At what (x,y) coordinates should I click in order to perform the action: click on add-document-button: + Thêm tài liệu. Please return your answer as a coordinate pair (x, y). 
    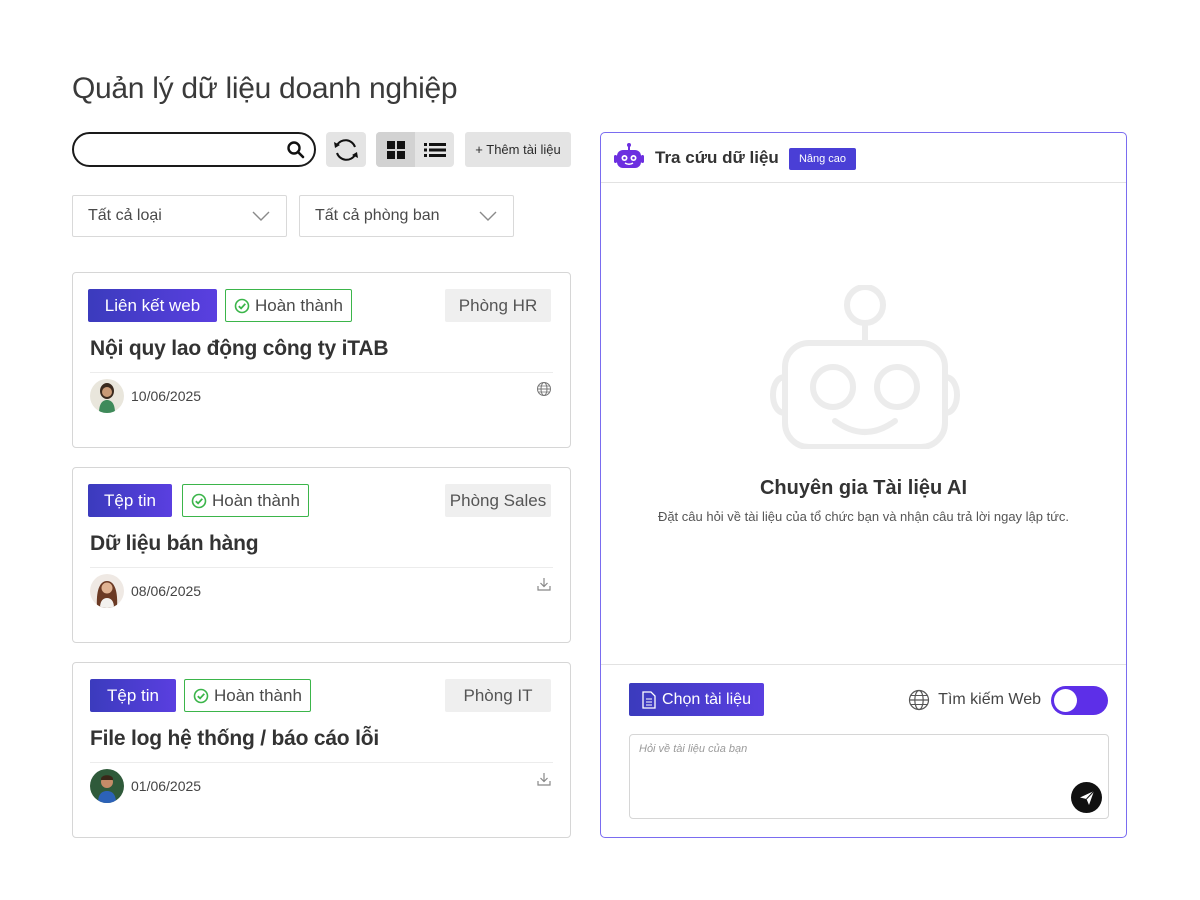
    Looking at the image, I should click on (518, 149).